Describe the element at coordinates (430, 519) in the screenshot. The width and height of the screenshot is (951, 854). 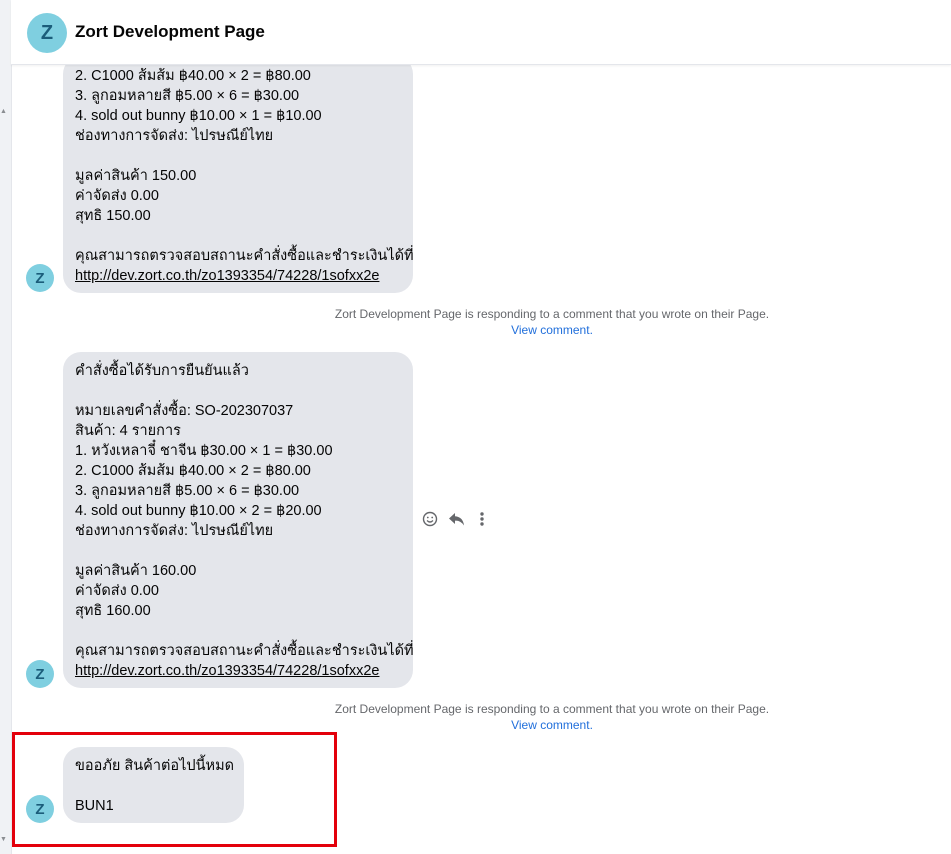
I see `emoji-icon` at that location.